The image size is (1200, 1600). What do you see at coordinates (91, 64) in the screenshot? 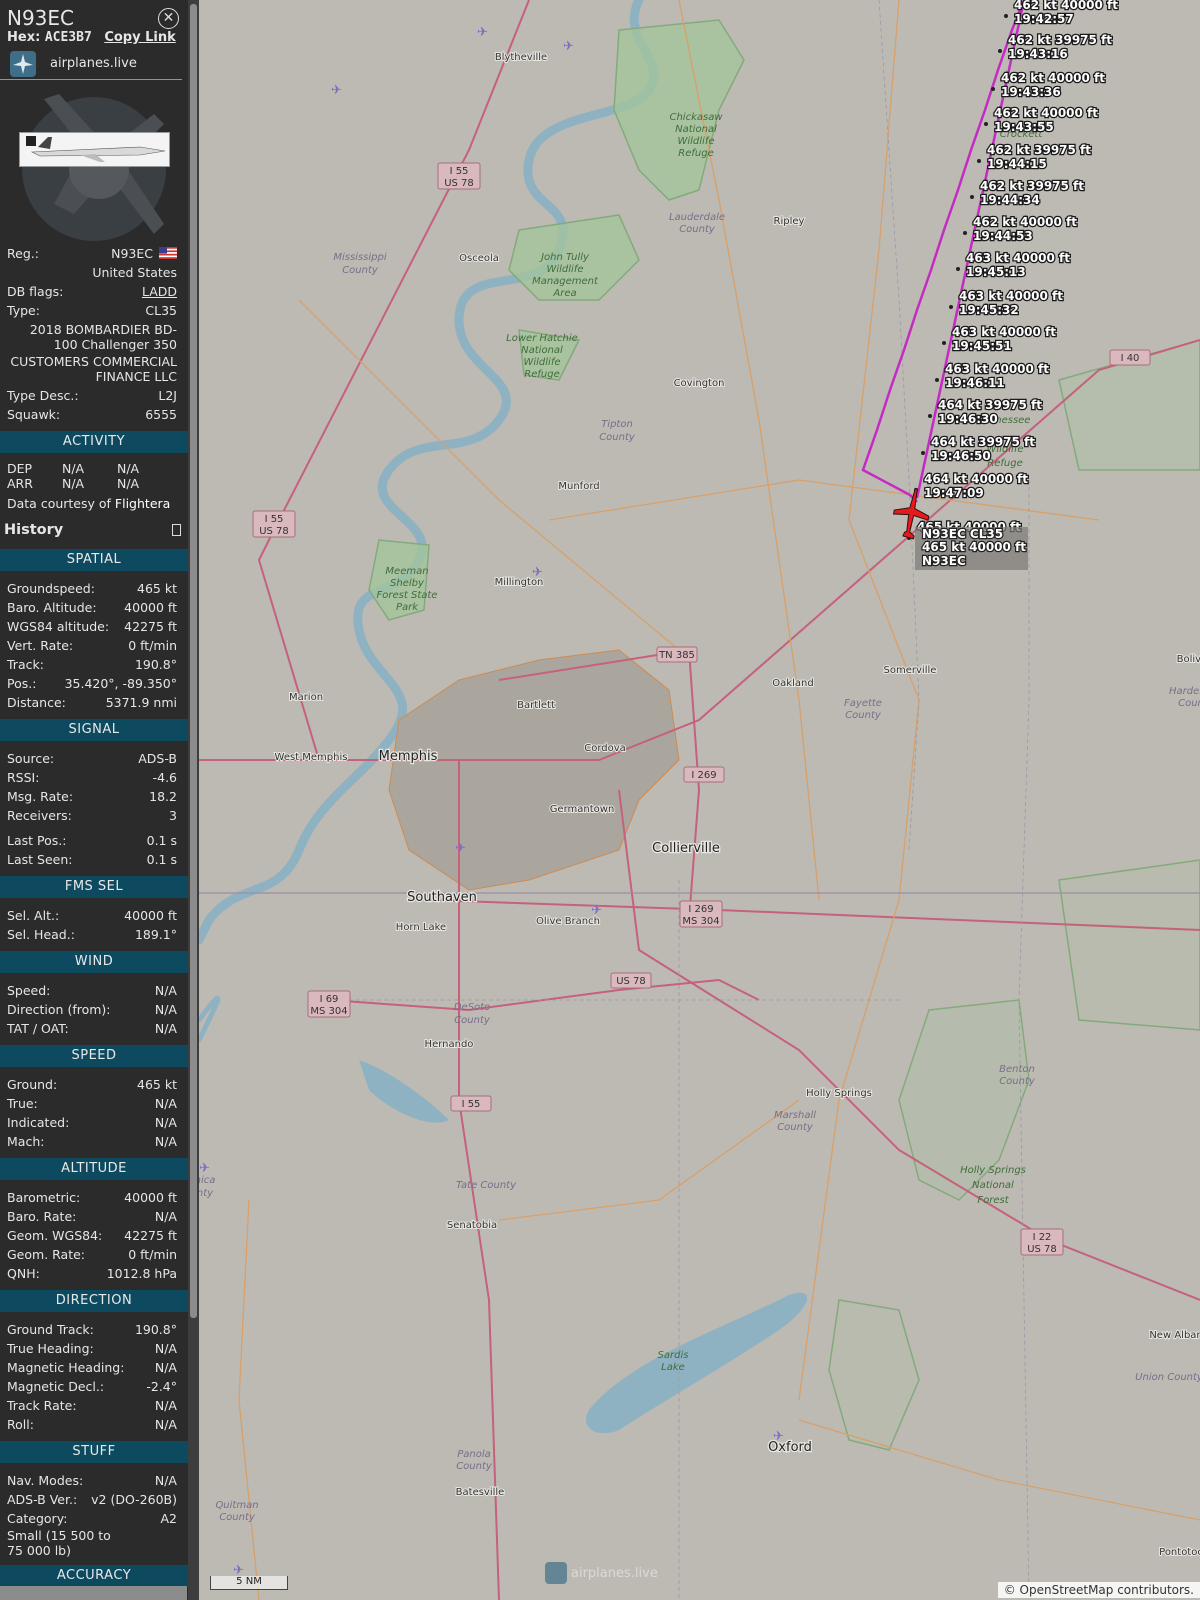
I see `brand-row: airplanes.live` at bounding box center [91, 64].